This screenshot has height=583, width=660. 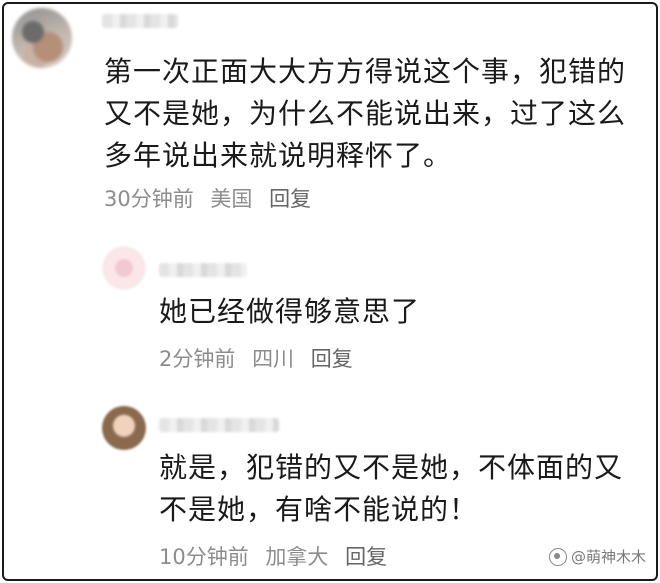 I want to click on comment-location: 美国, so click(x=231, y=199).